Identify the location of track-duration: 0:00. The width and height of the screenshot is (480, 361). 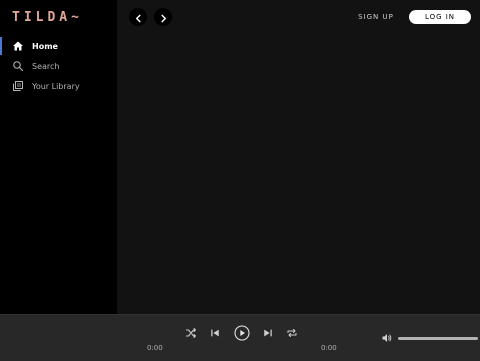
(329, 348).